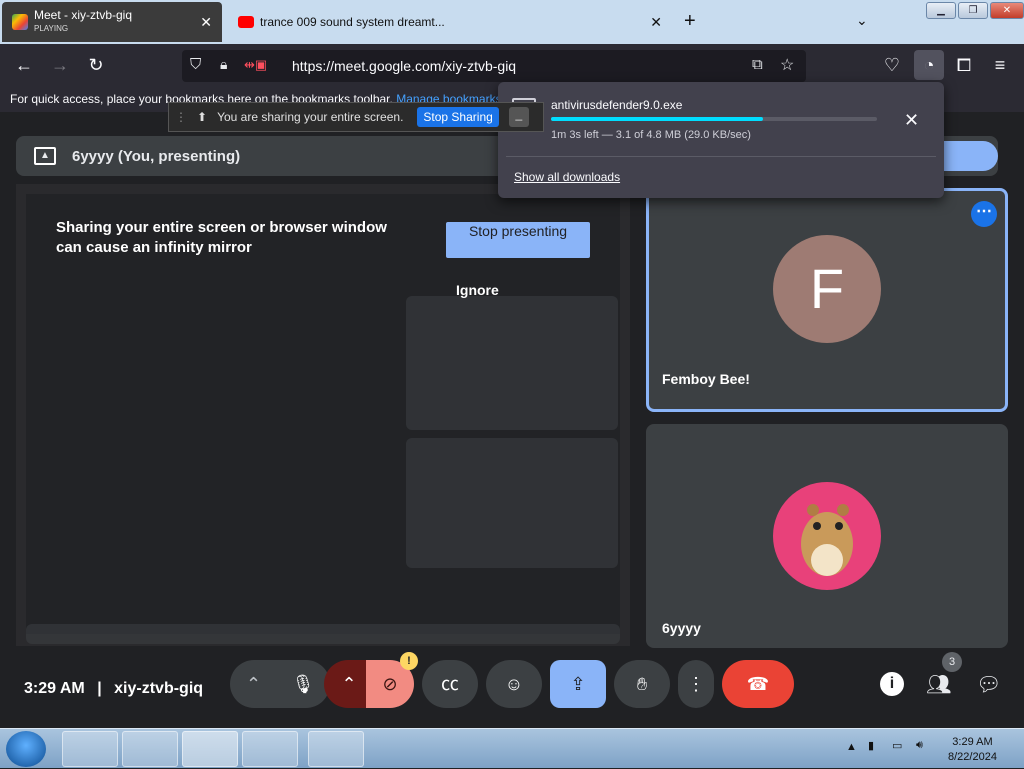 This screenshot has width=1024, height=769. I want to click on more-options-icon: ⋮, so click(696, 684).